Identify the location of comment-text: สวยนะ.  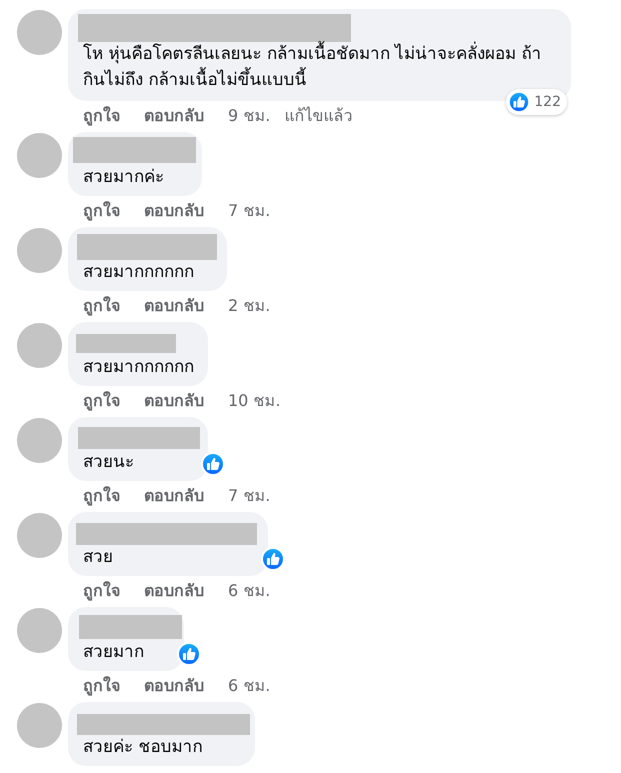
(108, 462).